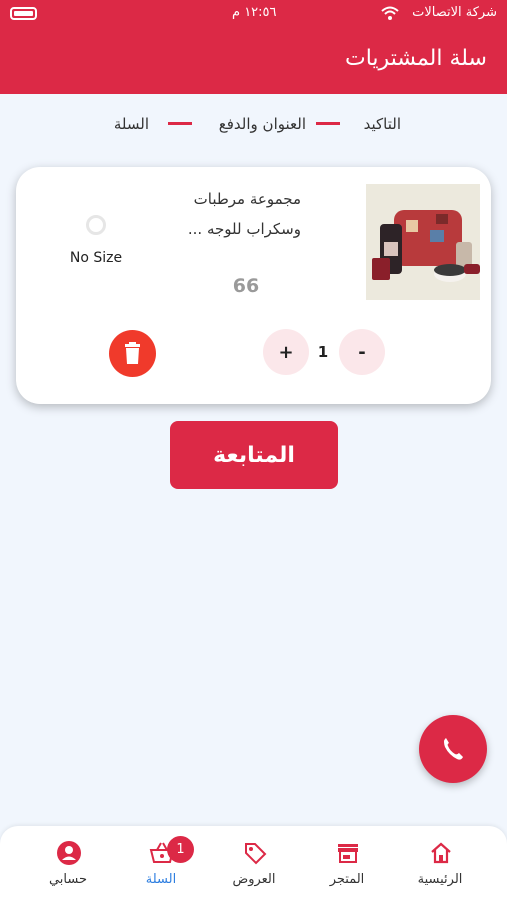  I want to click on step-confirm: التاكيد, so click(382, 124).